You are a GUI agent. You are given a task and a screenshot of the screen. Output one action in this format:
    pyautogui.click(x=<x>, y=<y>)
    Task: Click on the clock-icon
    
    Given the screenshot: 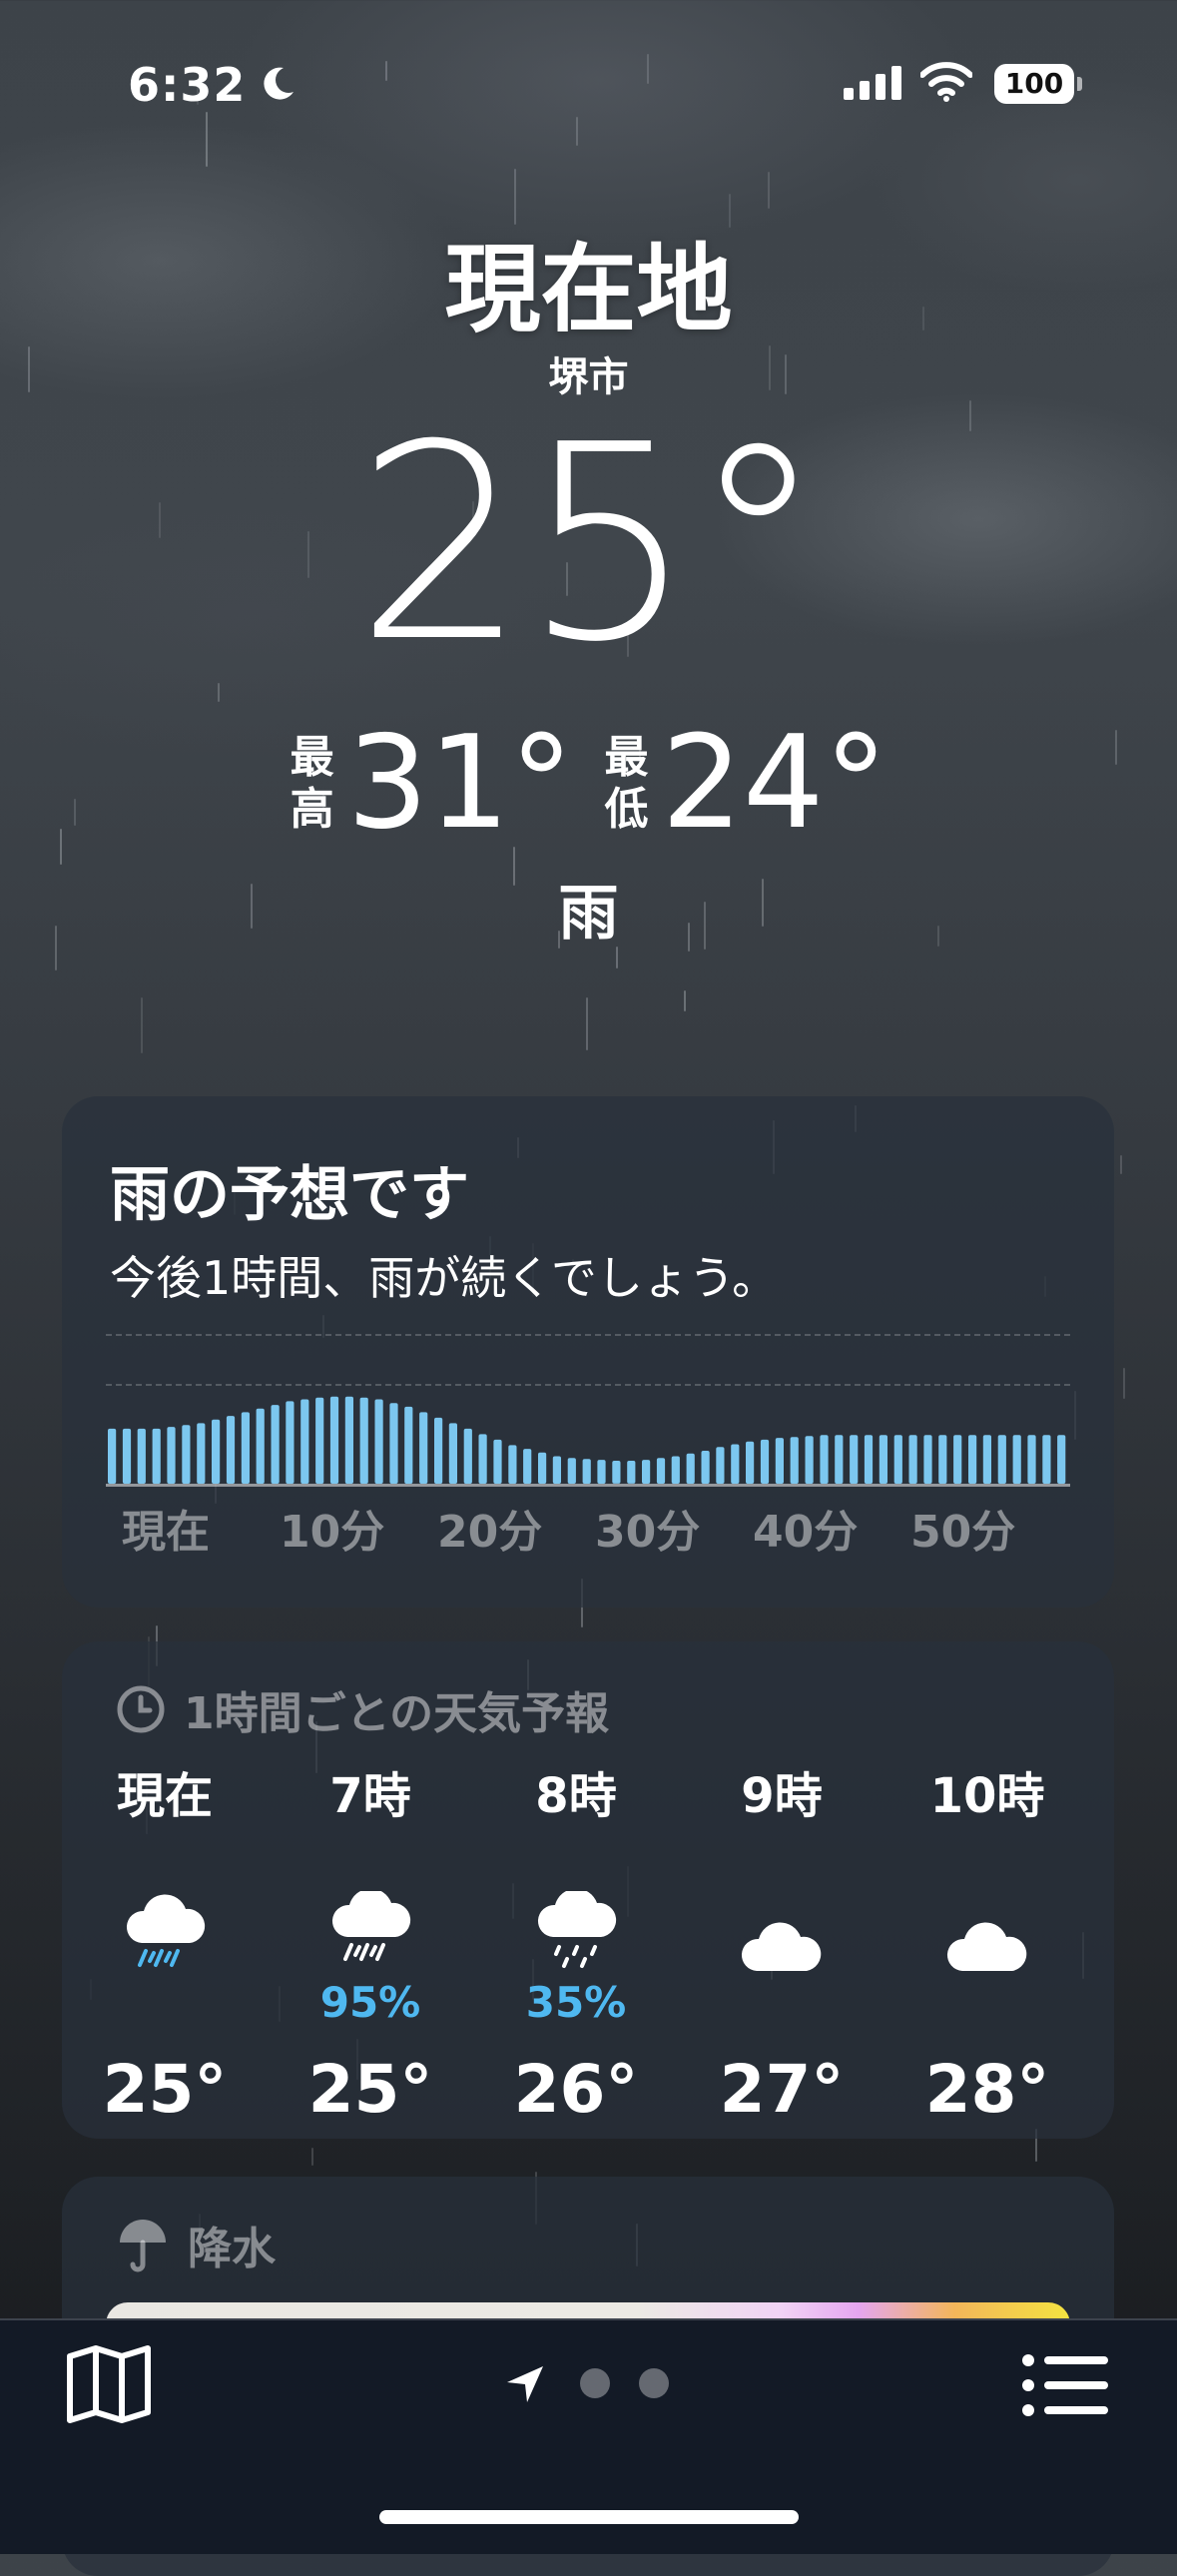 What is the action you would take?
    pyautogui.click(x=141, y=1709)
    